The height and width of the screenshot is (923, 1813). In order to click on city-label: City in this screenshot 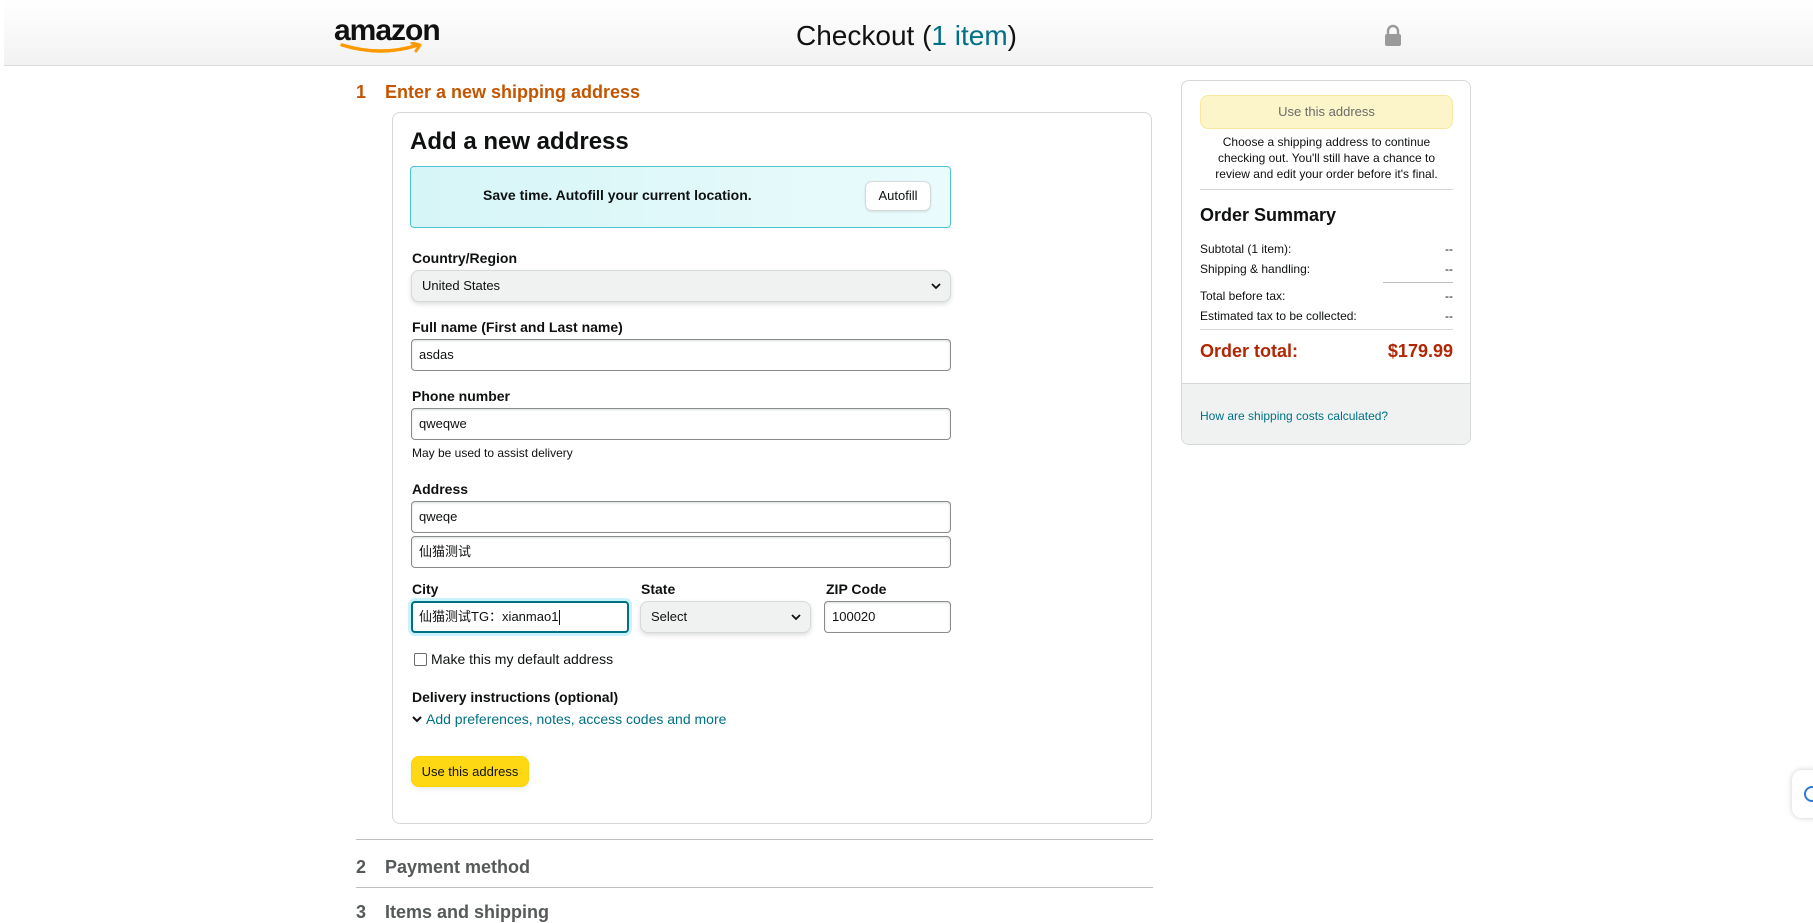, I will do `click(425, 589)`.